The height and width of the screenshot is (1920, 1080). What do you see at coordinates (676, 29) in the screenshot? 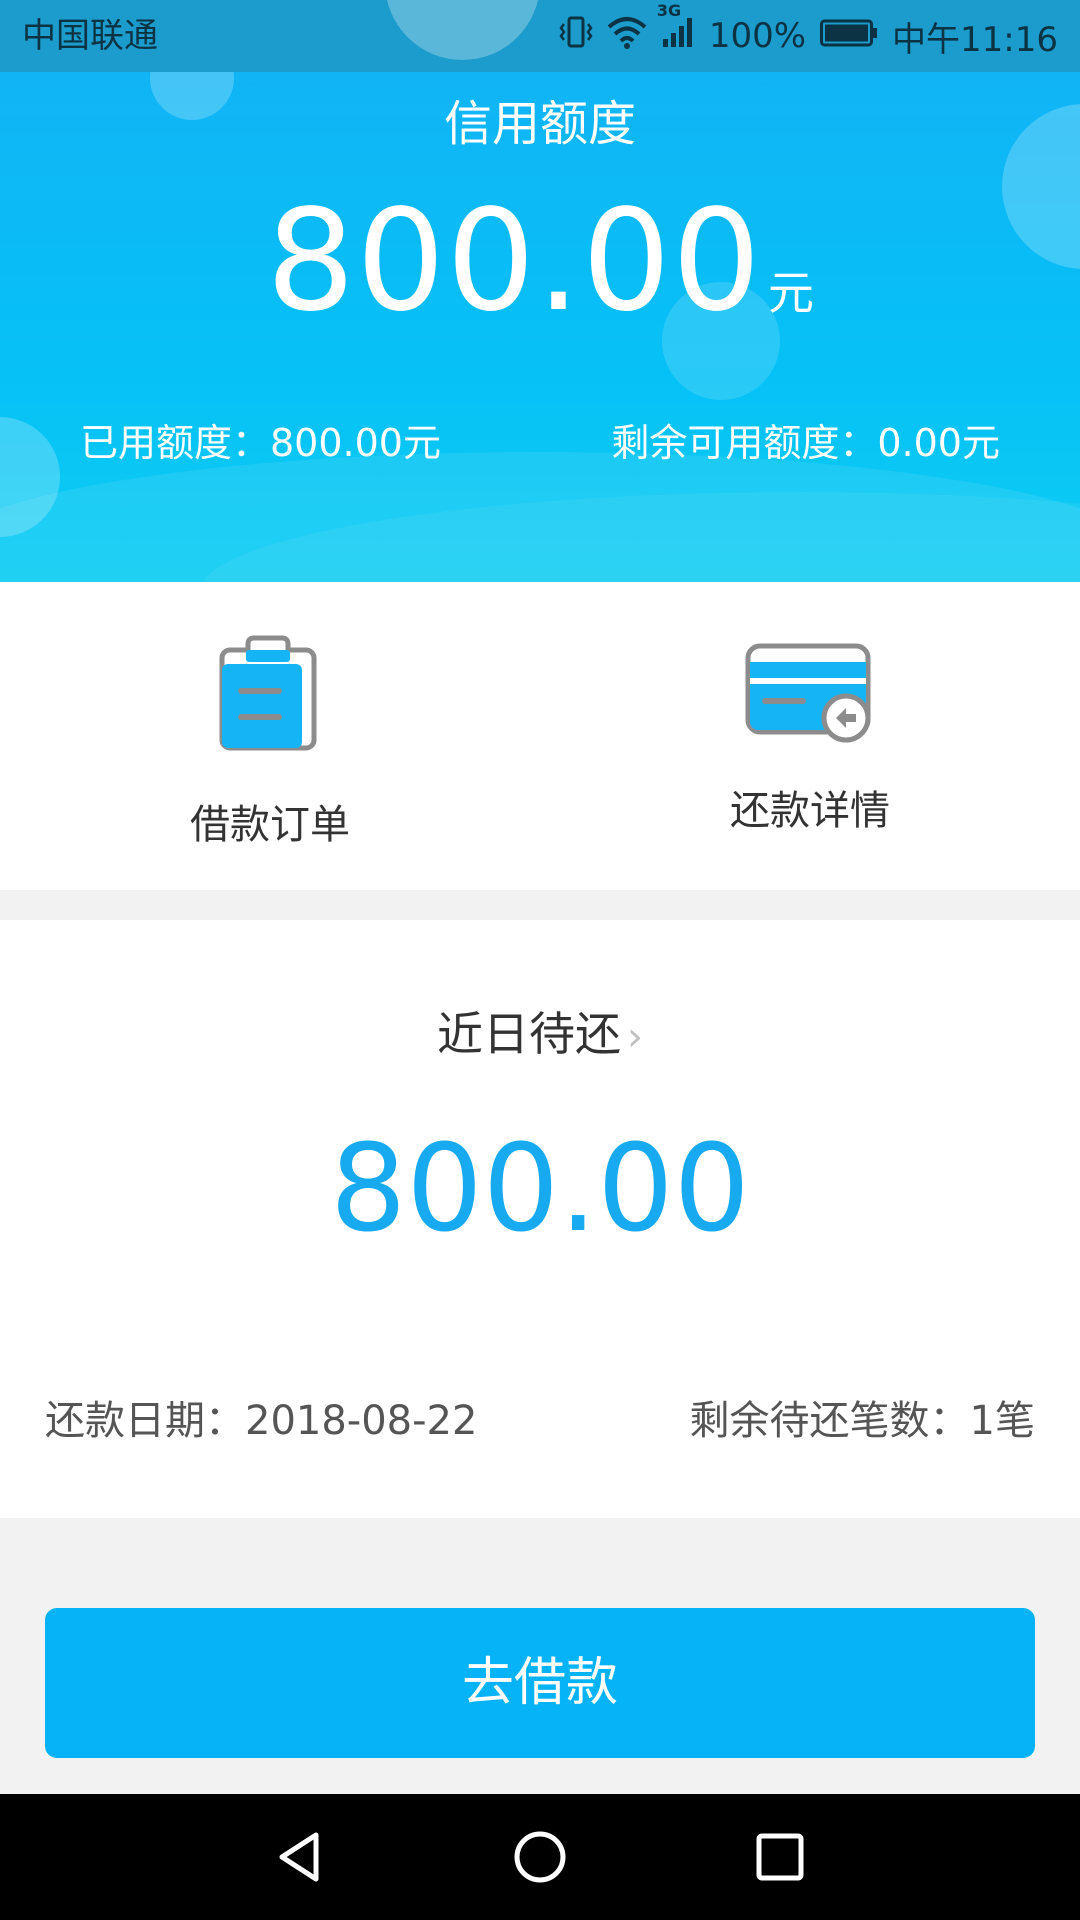
I see `signal-icon: 3G` at bounding box center [676, 29].